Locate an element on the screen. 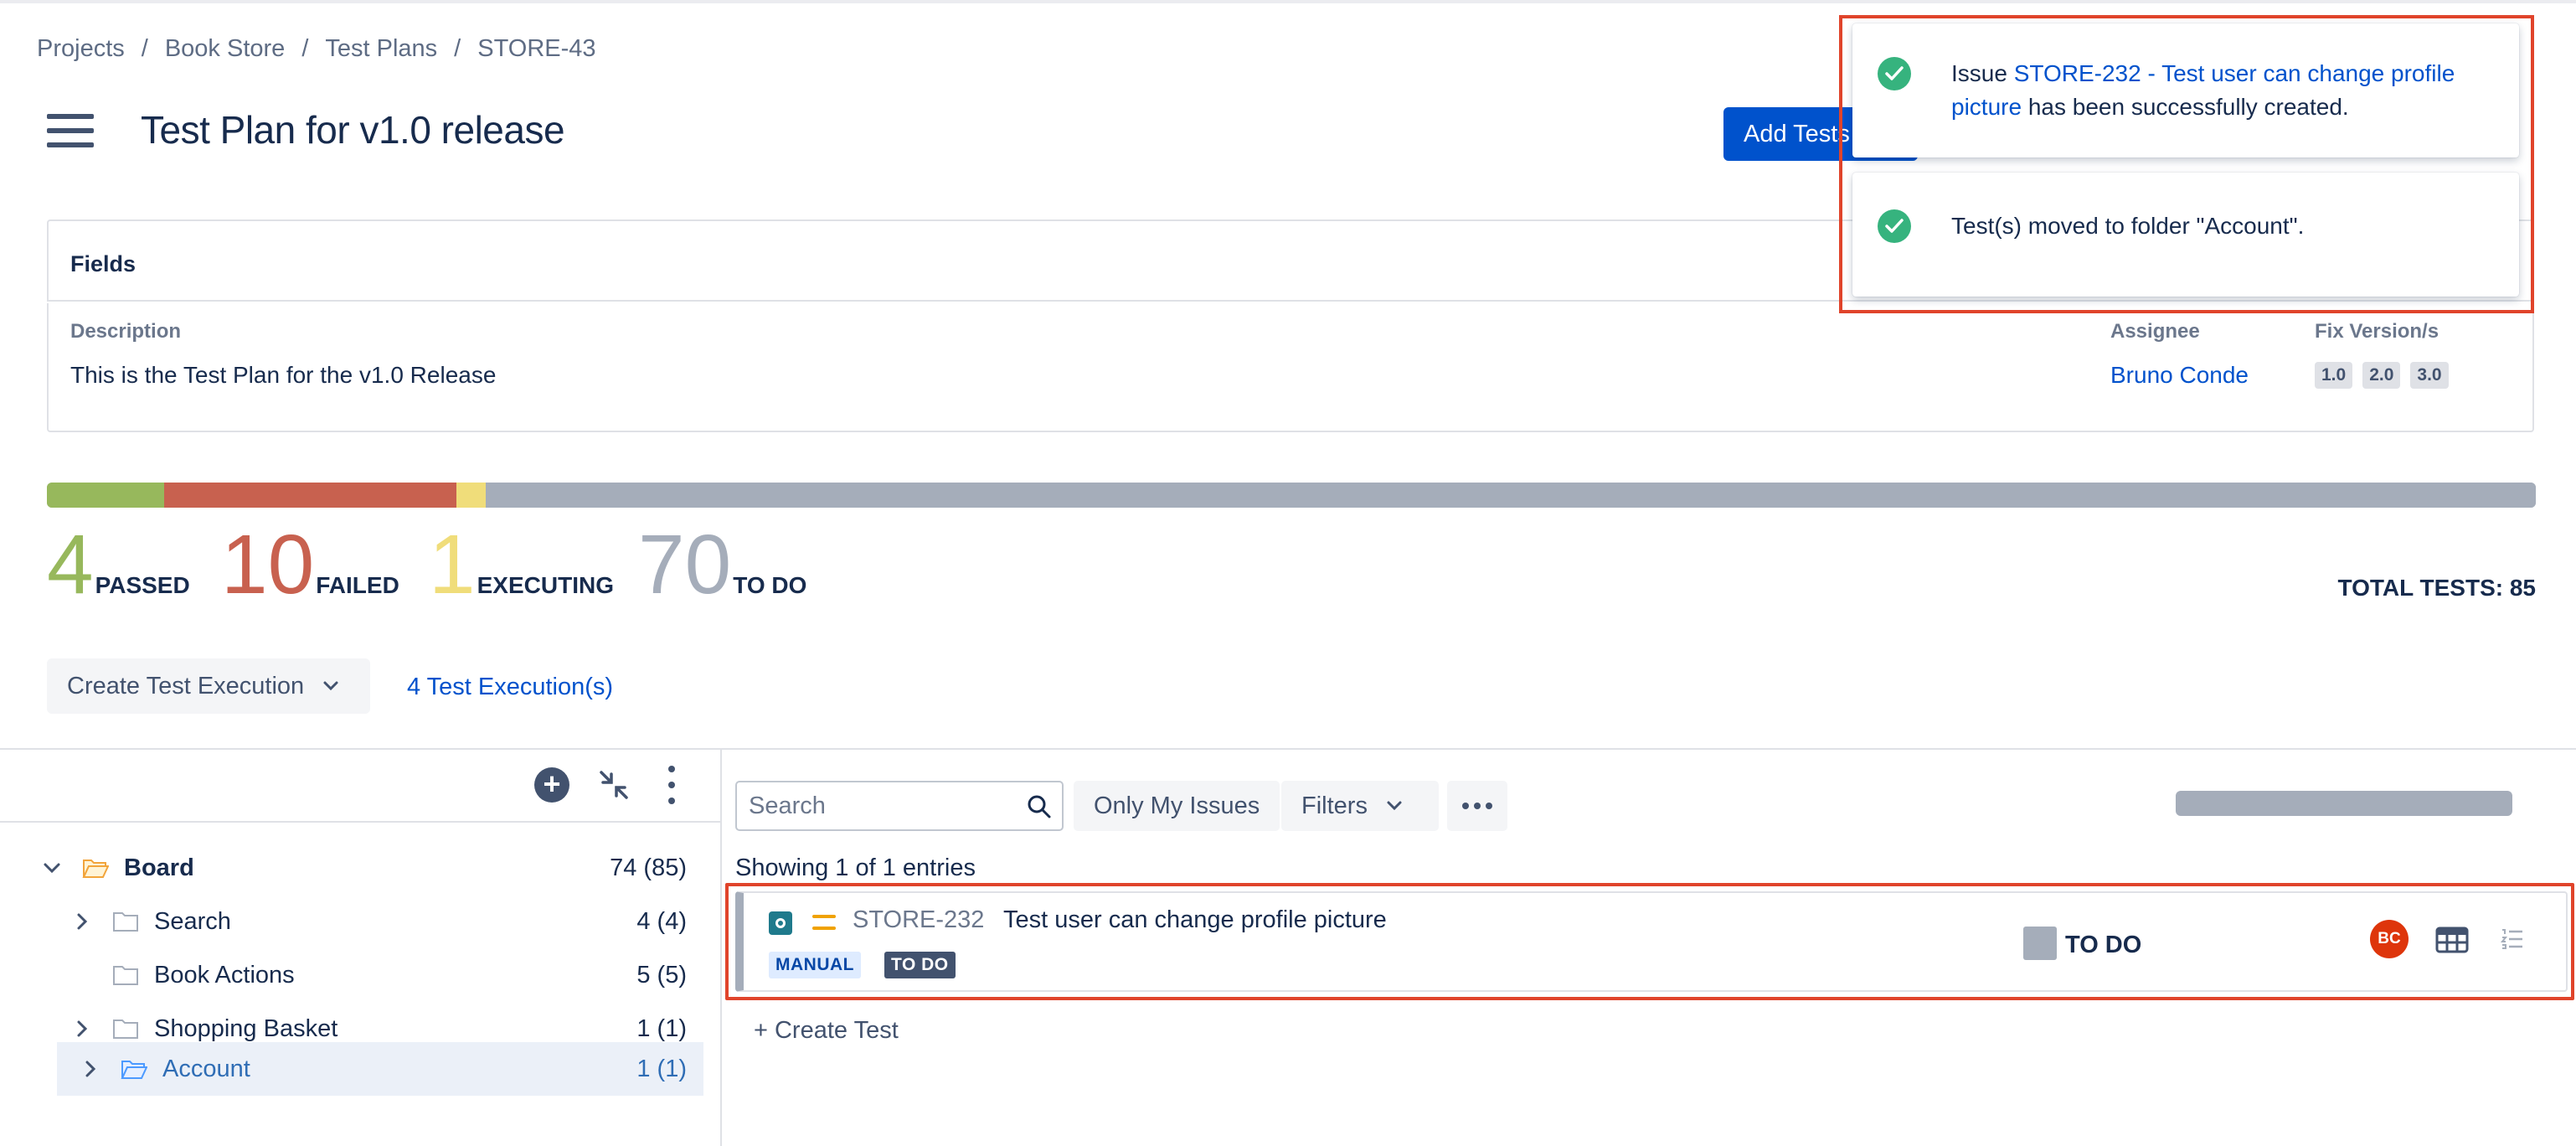 The height and width of the screenshot is (1146, 2576). stat-todo-label: TO DO is located at coordinates (770, 585).